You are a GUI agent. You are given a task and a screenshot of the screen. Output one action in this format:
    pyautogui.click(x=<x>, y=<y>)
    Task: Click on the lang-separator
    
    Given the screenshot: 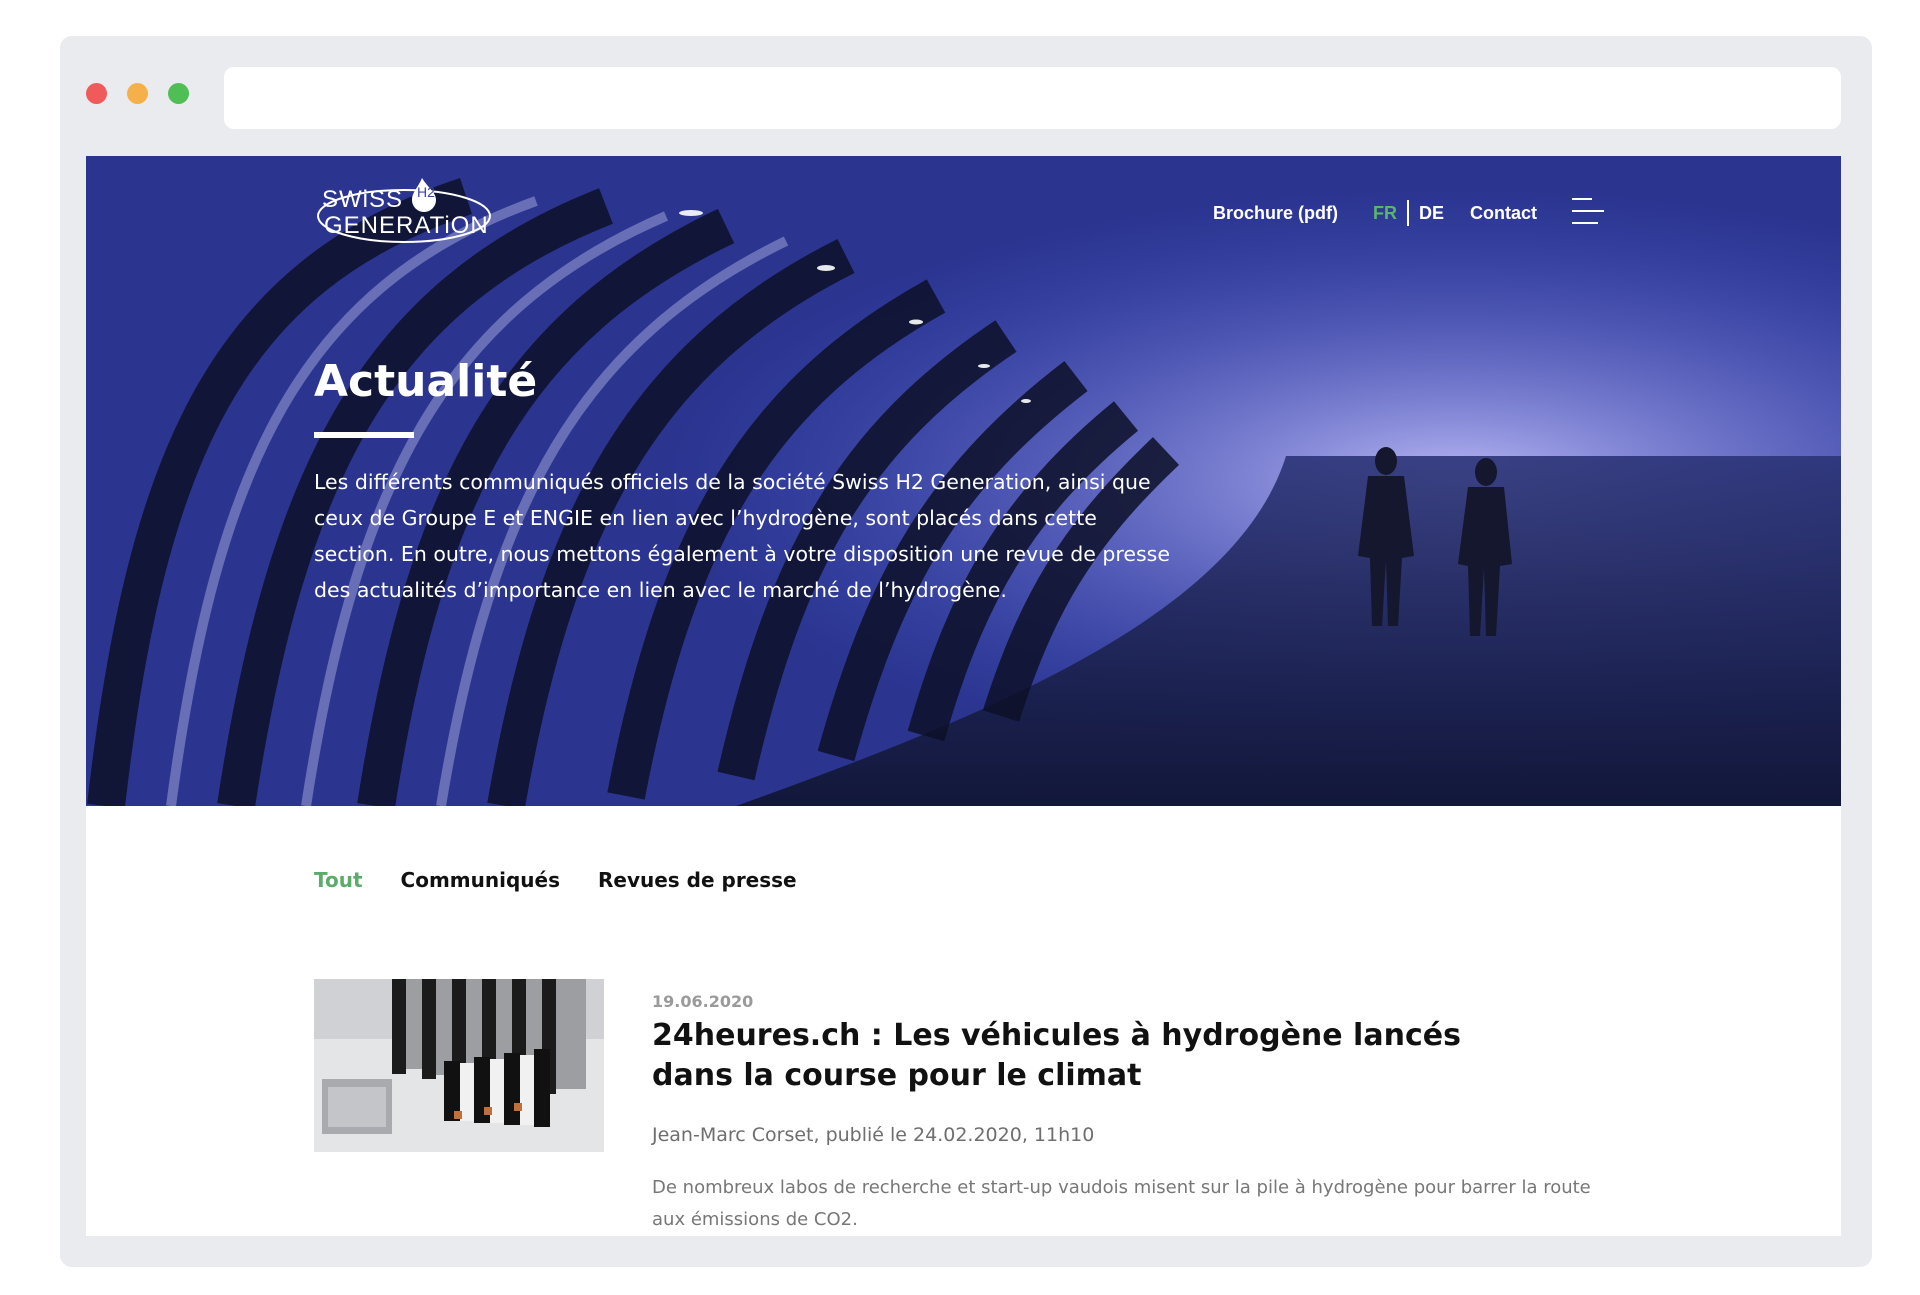 What is the action you would take?
    pyautogui.click(x=1408, y=213)
    